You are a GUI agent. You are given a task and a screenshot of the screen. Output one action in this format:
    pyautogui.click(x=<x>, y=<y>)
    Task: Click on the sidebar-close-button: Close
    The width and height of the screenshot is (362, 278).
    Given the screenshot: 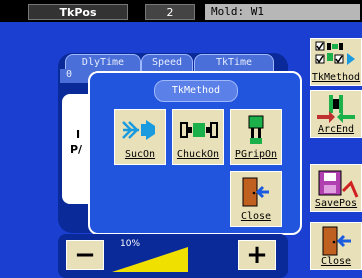 What is the action you would take?
    pyautogui.click(x=336, y=246)
    